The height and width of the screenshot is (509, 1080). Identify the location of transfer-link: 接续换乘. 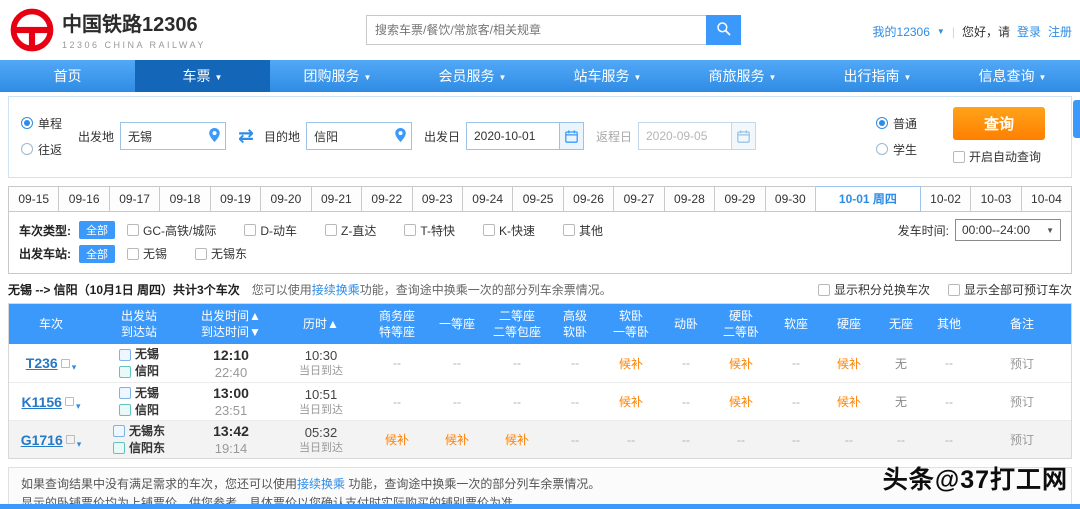
(321, 484).